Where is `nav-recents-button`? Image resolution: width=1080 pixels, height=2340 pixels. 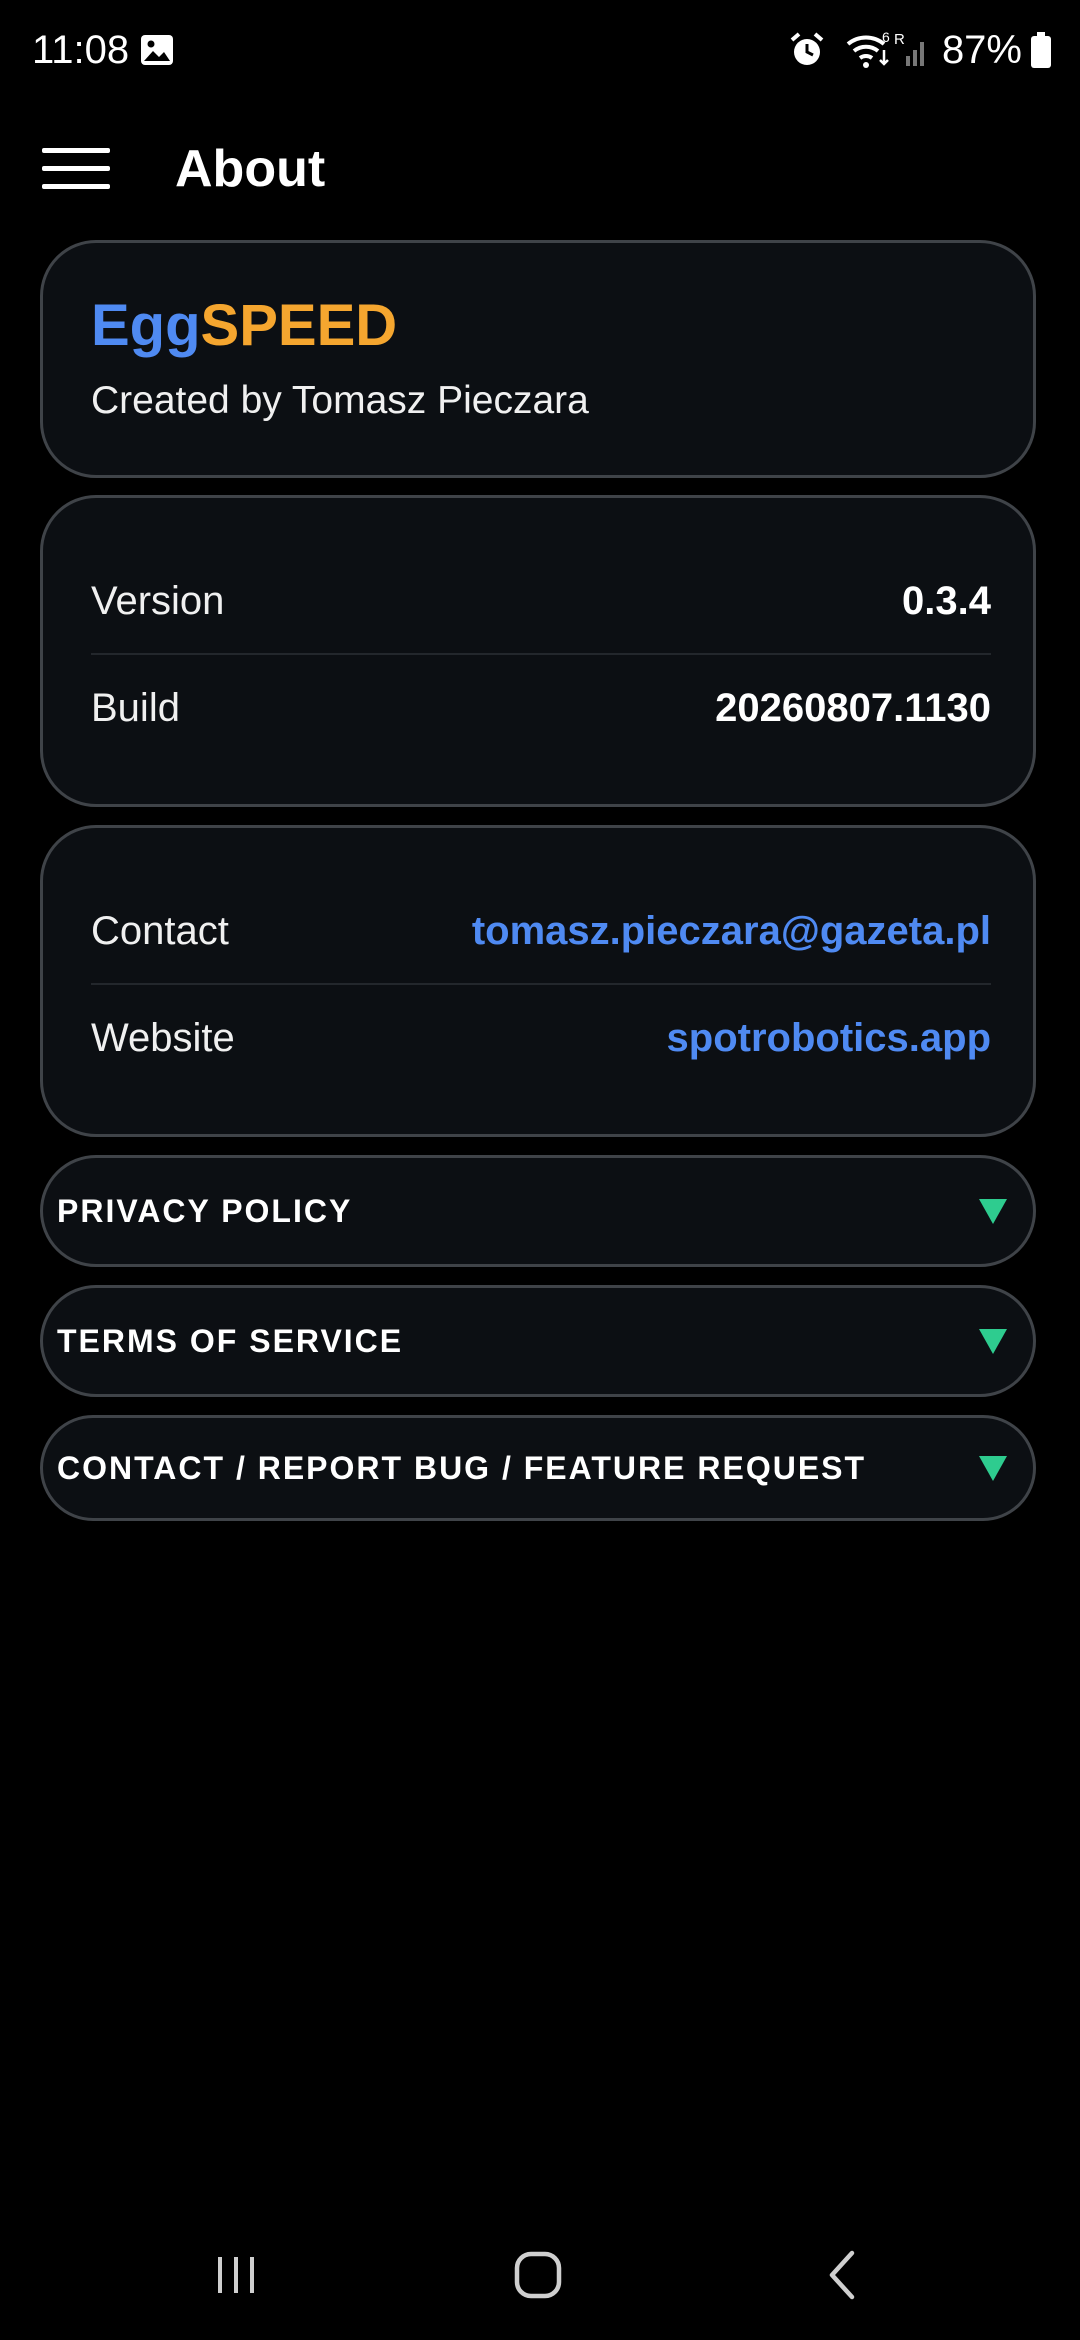
nav-recents-button is located at coordinates (236, 2275).